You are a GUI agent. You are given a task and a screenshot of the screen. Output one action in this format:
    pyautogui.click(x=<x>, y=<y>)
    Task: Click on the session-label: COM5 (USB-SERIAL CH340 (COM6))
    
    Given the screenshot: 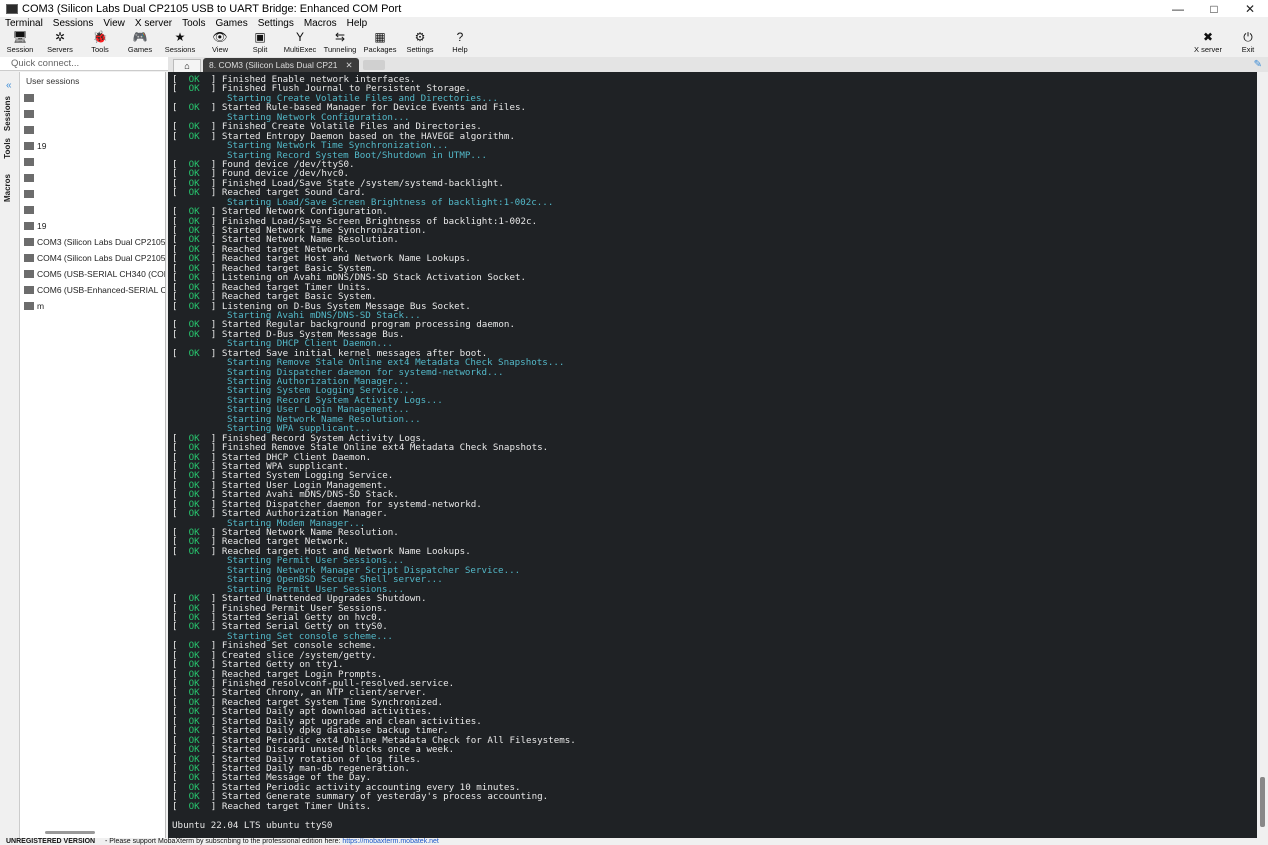 What is the action you would take?
    pyautogui.click(x=101, y=274)
    